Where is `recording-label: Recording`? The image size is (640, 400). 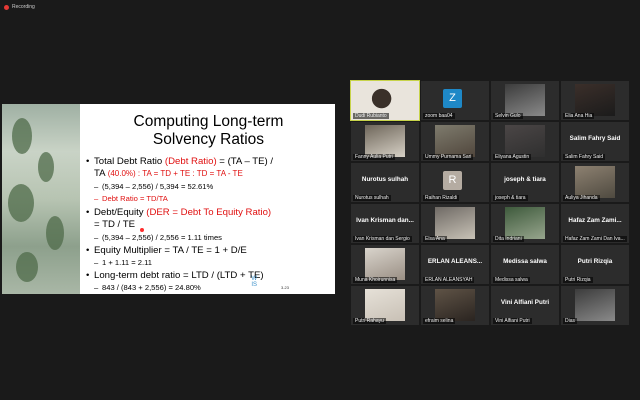
recording-label: Recording is located at coordinates (23, 7).